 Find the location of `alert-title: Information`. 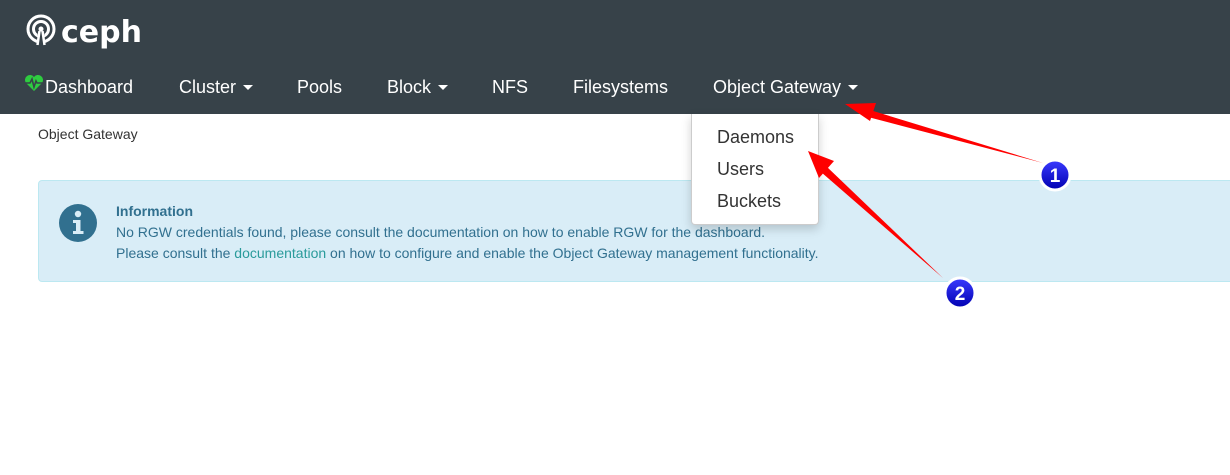

alert-title: Information is located at coordinates (154, 211).